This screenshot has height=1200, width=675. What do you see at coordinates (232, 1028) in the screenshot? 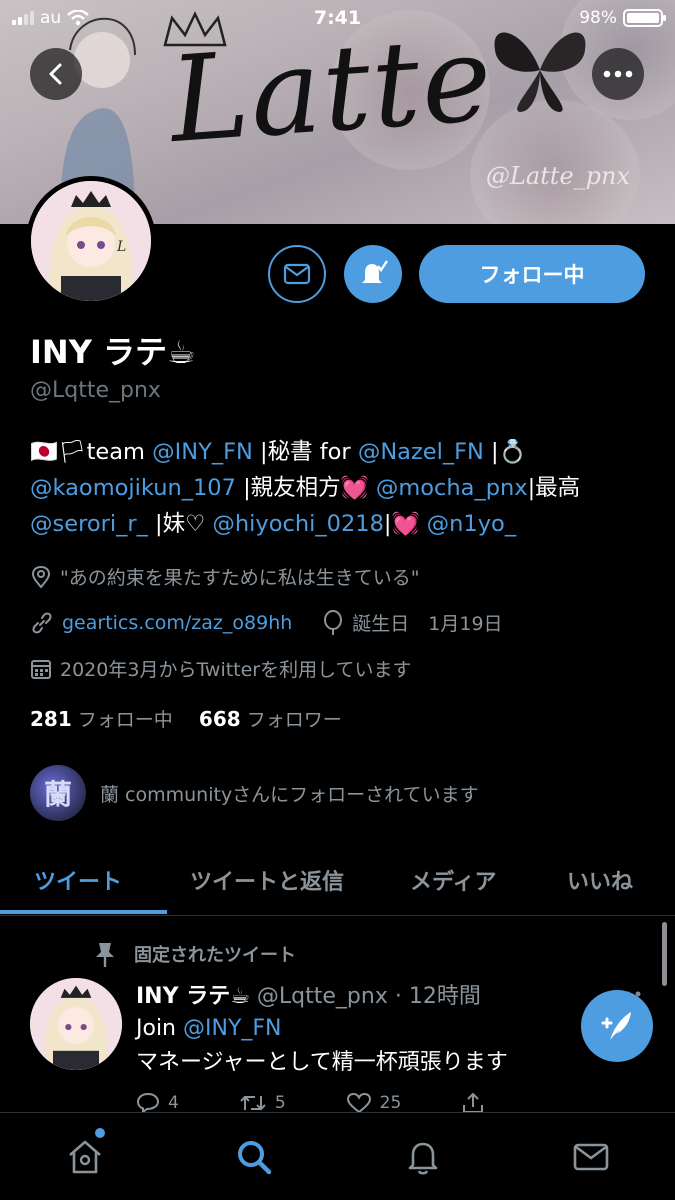
I see `tweet-mention: @INY_FN` at bounding box center [232, 1028].